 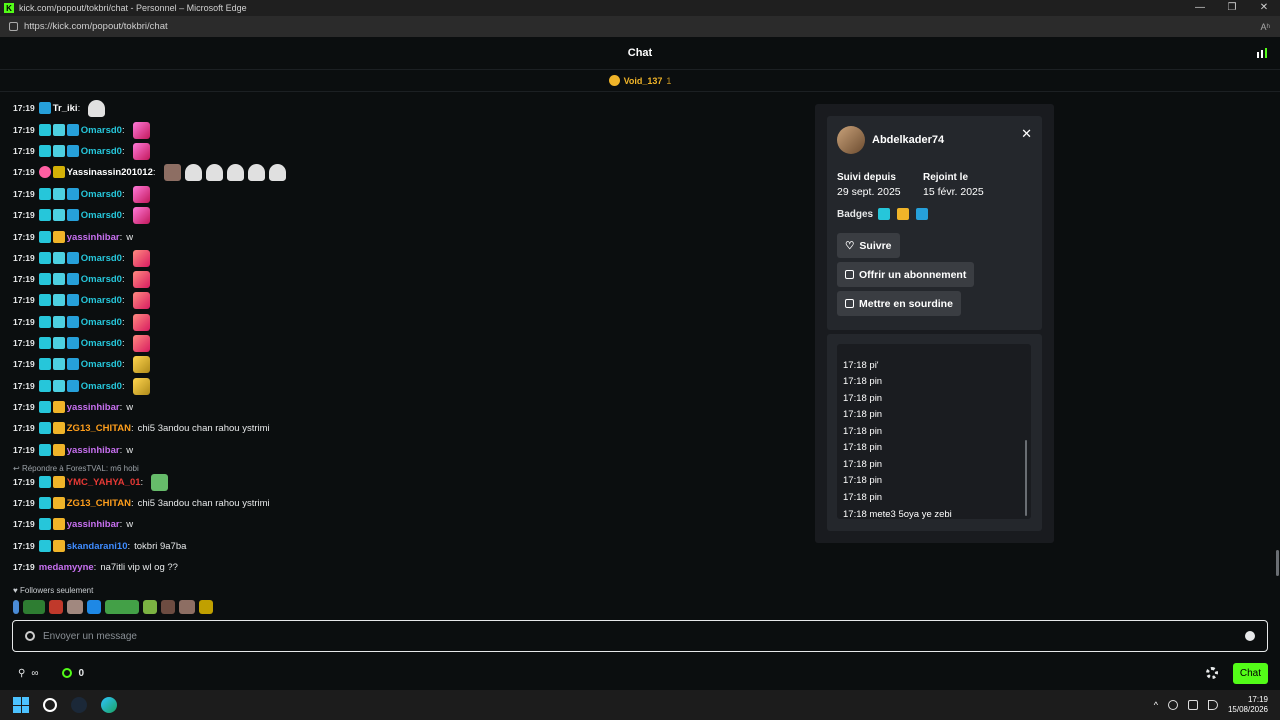 I want to click on top-gifter-name: Void_137, so click(x=643, y=81).